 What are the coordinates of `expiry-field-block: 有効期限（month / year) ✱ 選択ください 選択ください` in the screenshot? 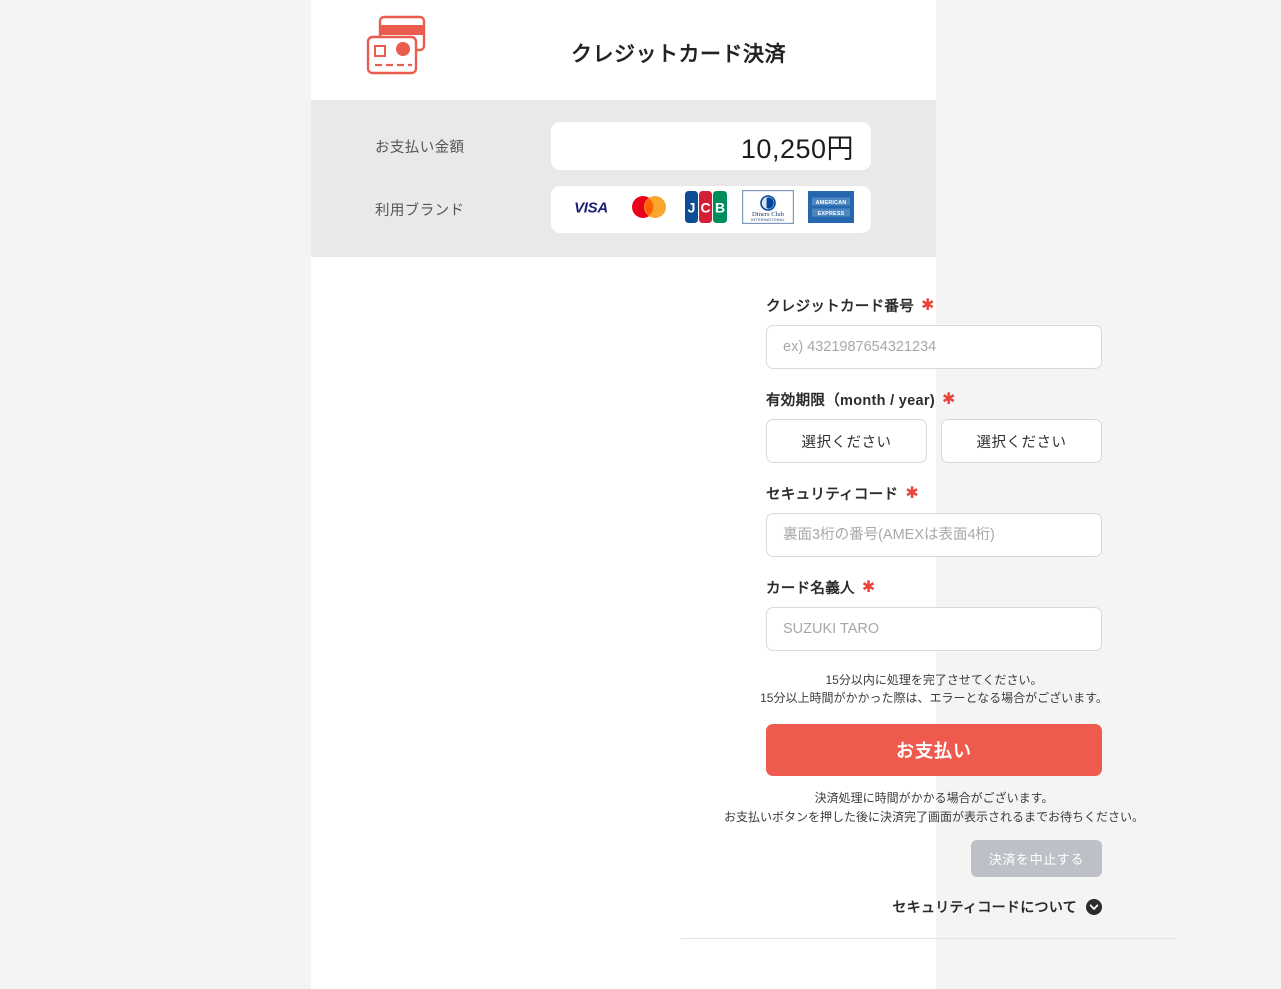 It's located at (934, 426).